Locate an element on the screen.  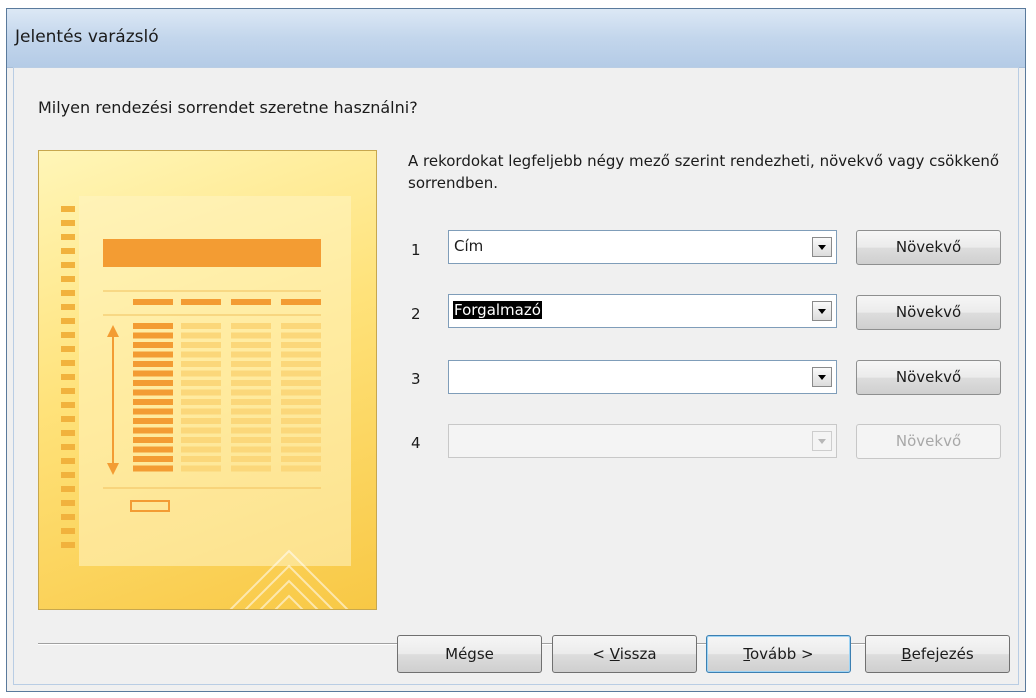
back-button-prefix: < is located at coordinates (601, 654).